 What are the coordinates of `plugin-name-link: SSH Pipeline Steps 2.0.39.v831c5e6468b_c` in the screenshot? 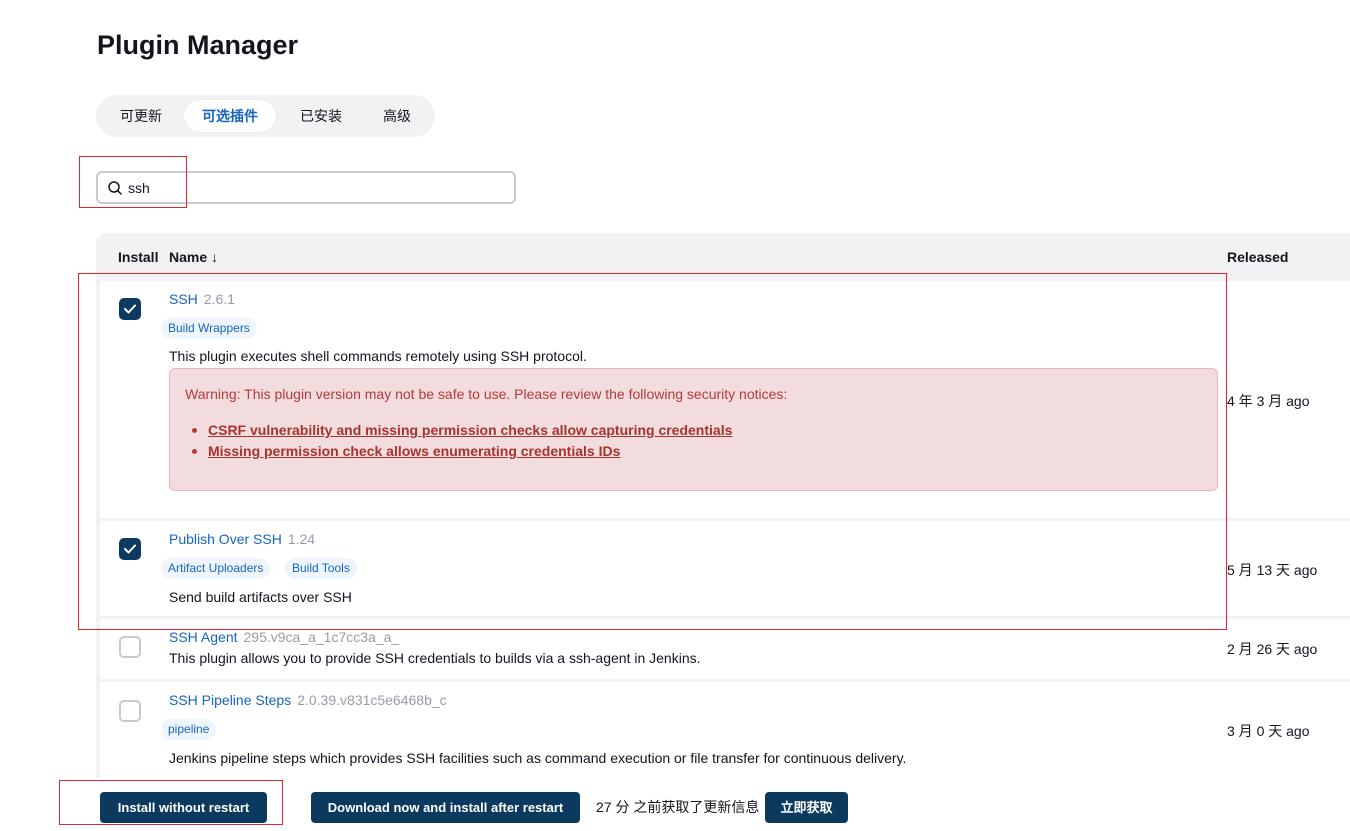 It's located at (308, 700).